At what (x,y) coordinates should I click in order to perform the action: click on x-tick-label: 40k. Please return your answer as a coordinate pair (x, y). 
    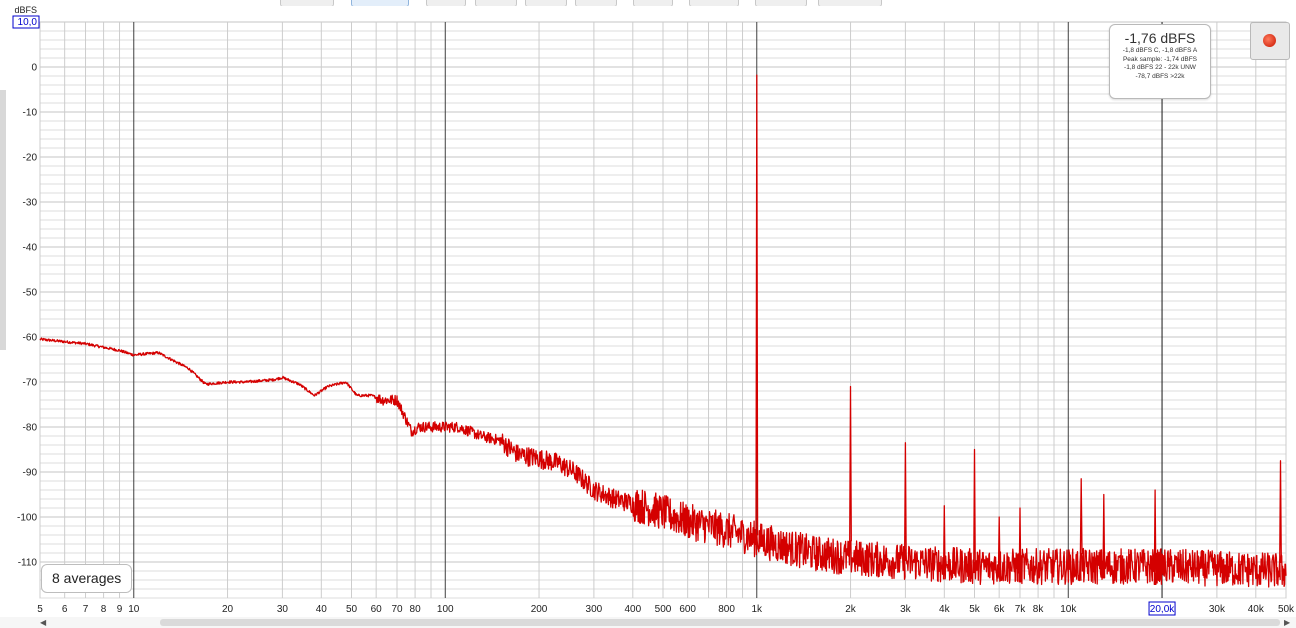
    Looking at the image, I should click on (1256, 609).